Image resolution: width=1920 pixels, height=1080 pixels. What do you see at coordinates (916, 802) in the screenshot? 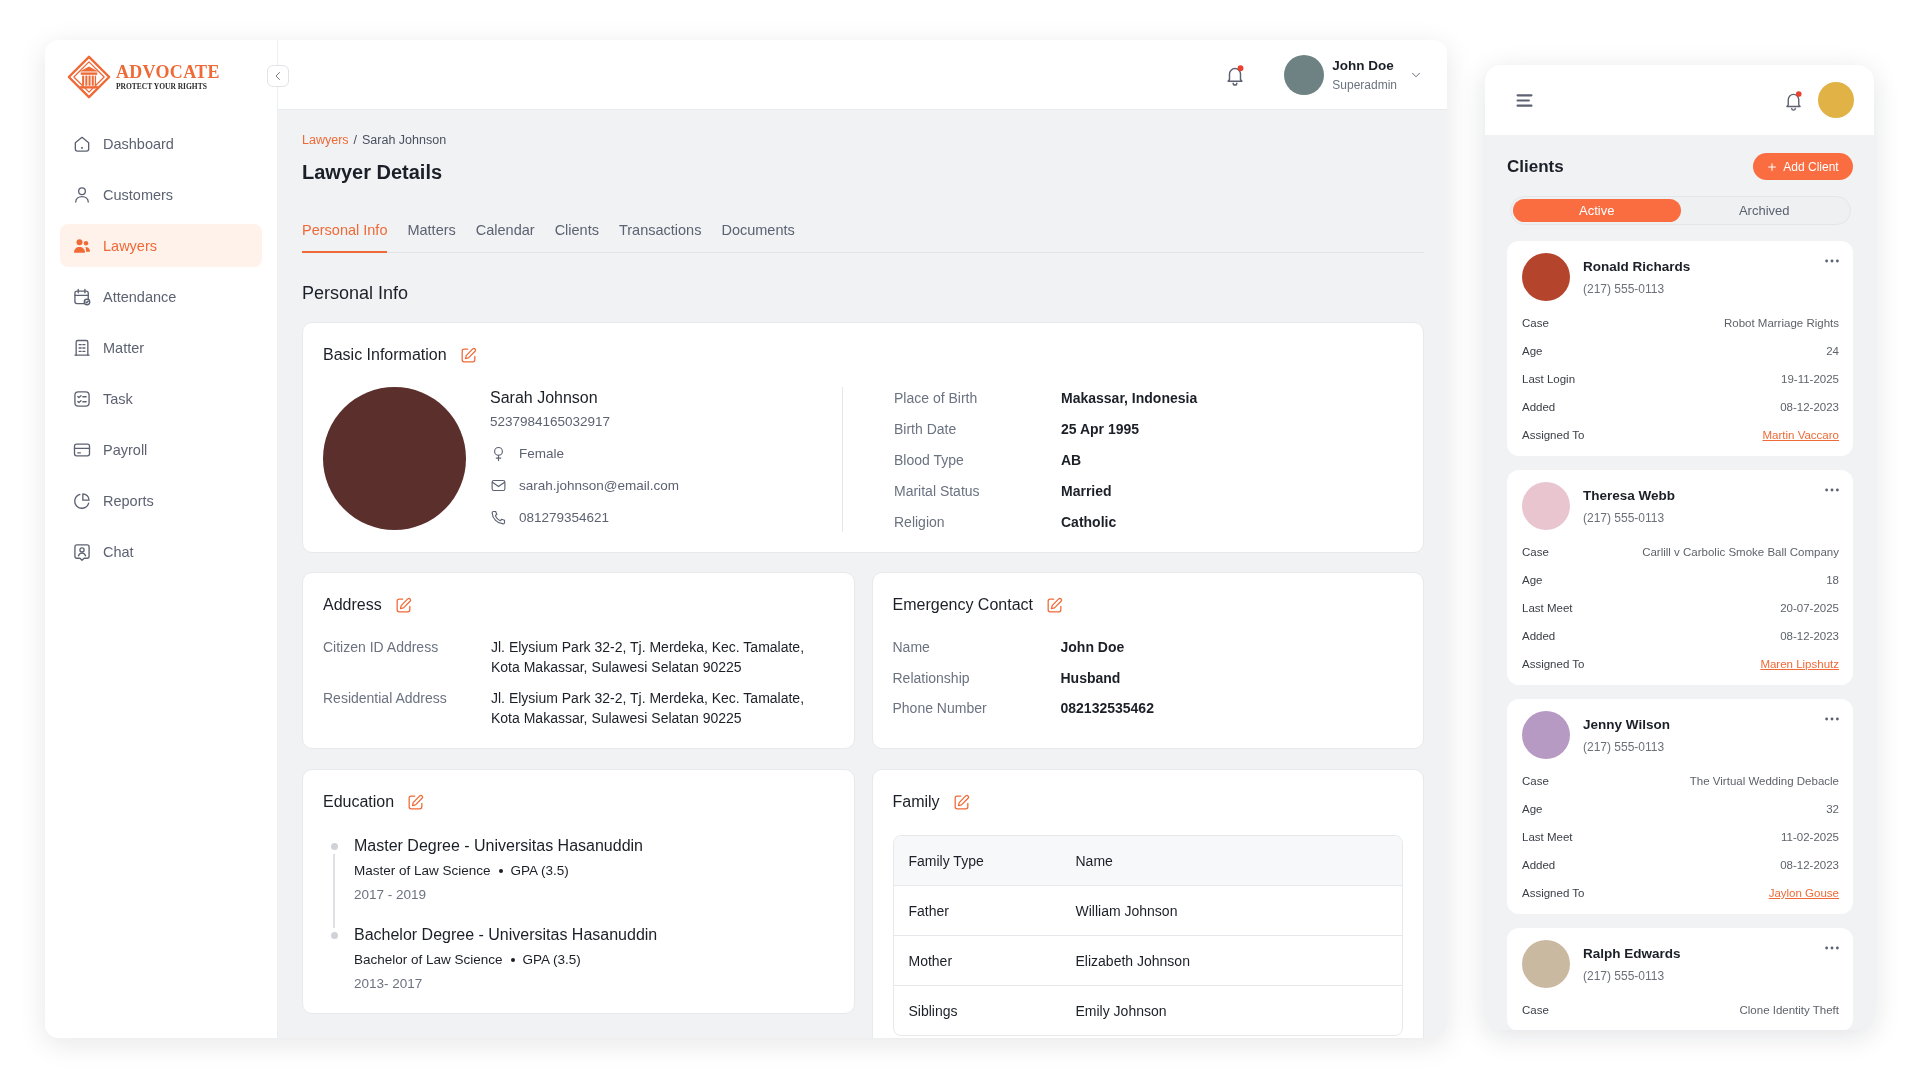
I see `card-title: Family` at bounding box center [916, 802].